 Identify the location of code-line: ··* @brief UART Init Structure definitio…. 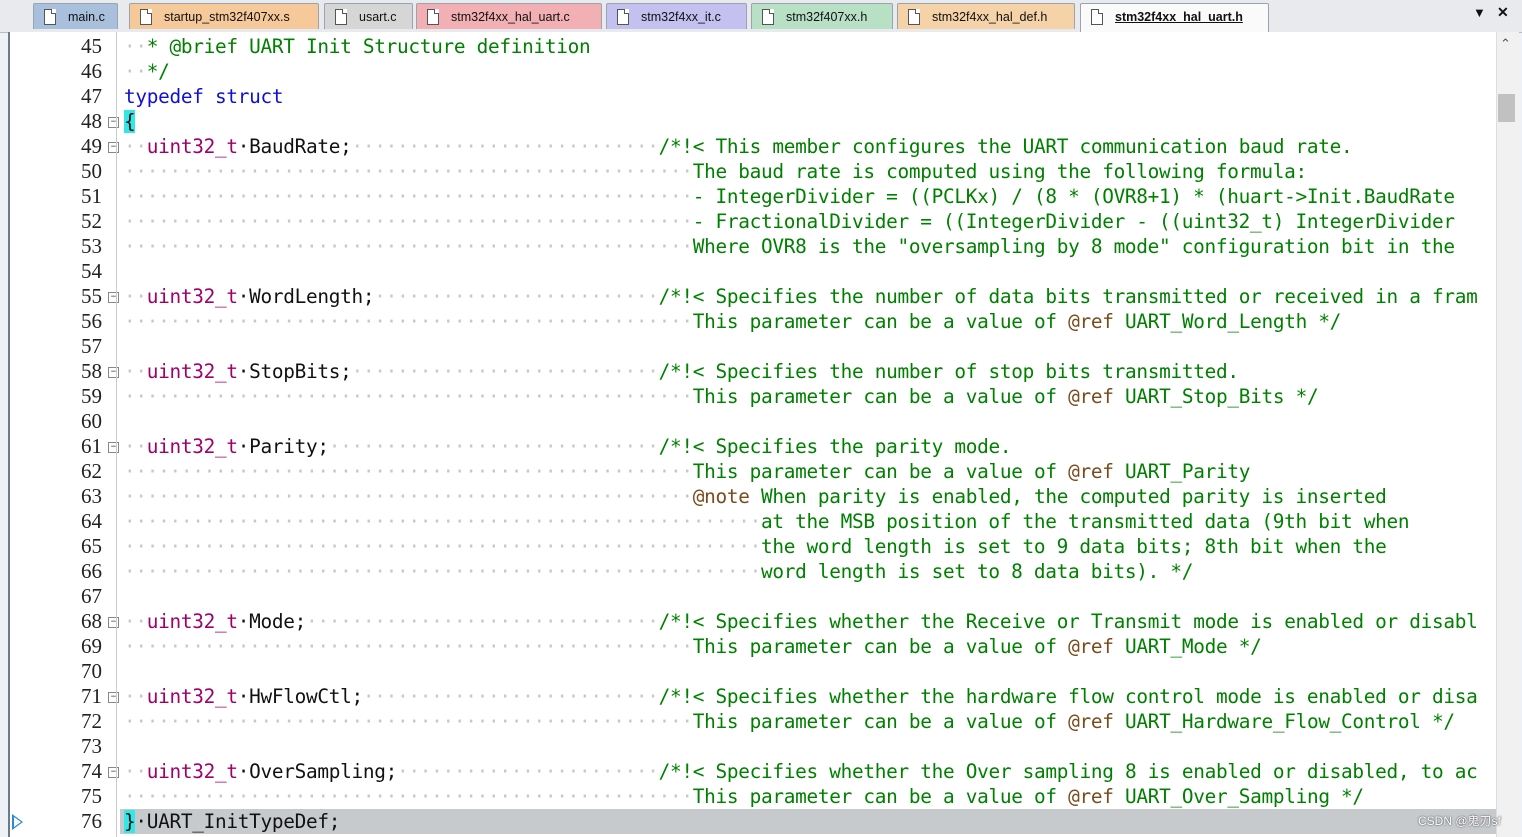
(357, 46).